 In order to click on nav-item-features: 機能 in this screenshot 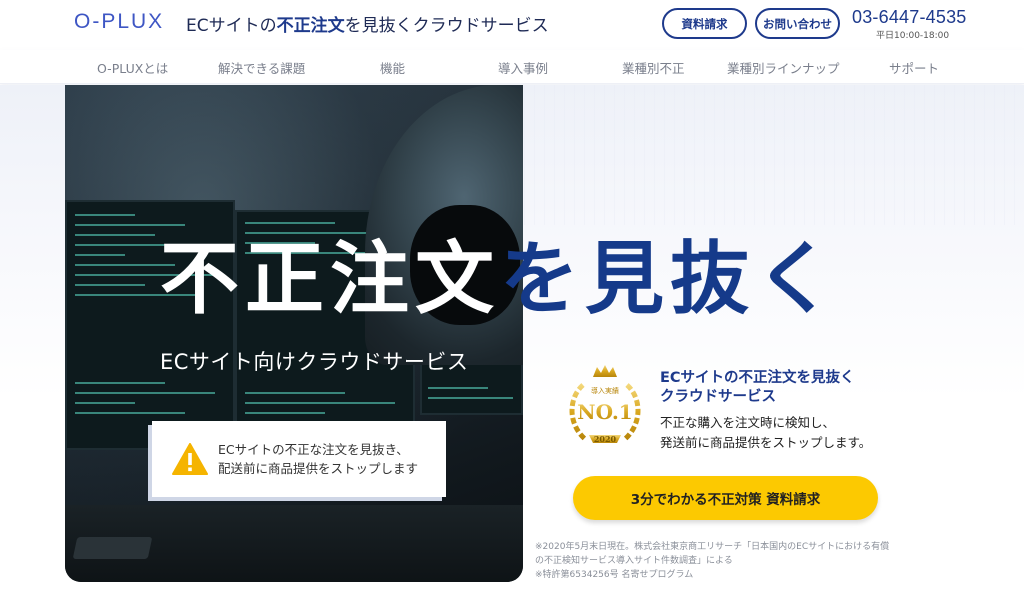, I will do `click(392, 67)`.